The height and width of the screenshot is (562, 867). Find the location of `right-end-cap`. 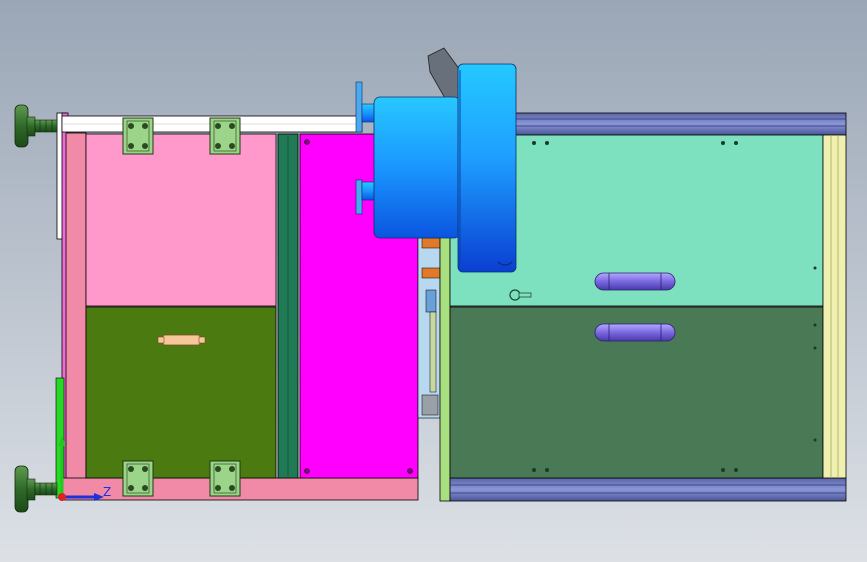

right-end-cap is located at coordinates (834, 306).